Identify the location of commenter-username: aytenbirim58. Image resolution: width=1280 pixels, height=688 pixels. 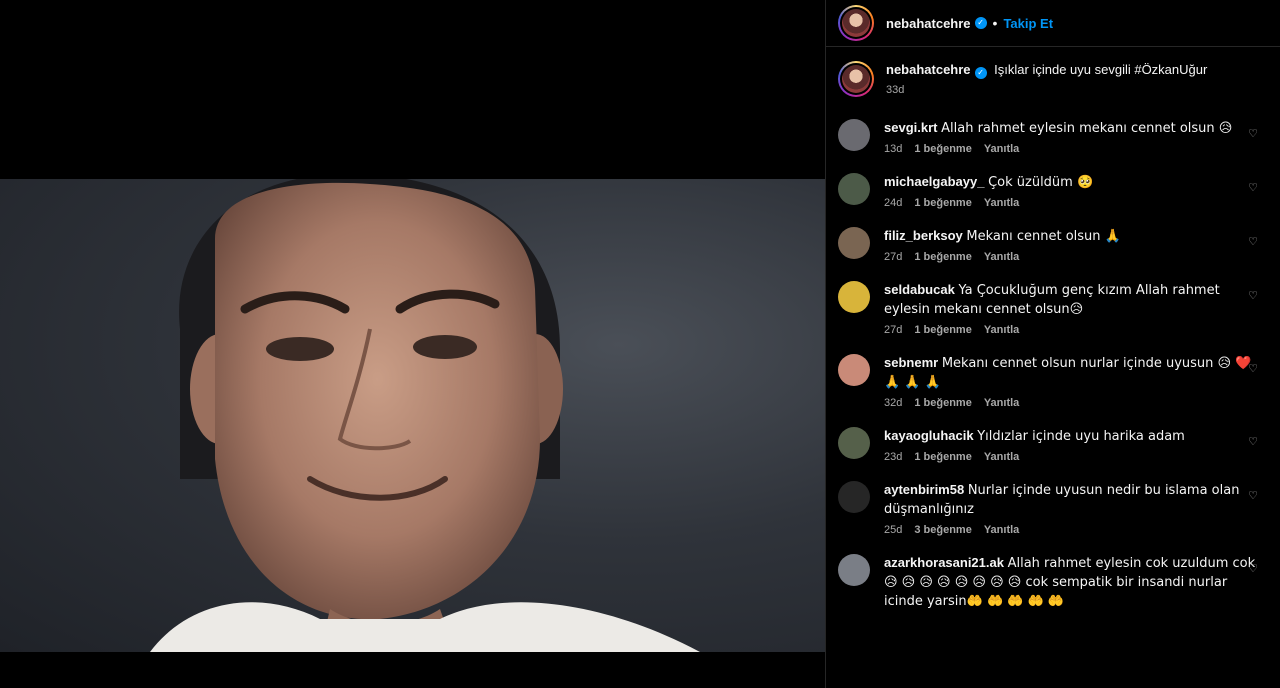
(924, 489).